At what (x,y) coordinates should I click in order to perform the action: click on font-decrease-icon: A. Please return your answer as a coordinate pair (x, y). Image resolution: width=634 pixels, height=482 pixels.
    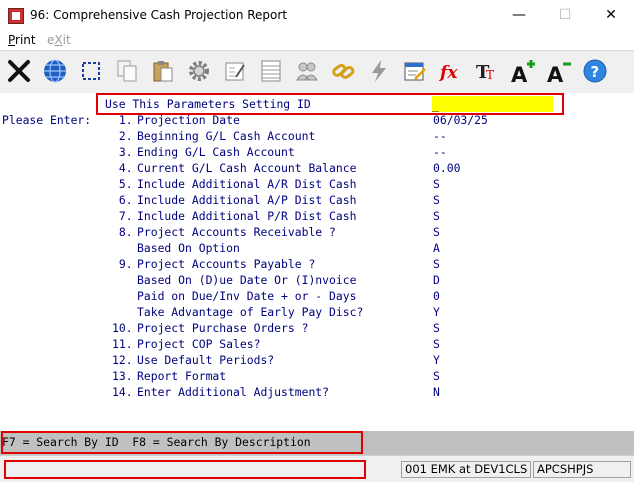
    Looking at the image, I should click on (559, 71).